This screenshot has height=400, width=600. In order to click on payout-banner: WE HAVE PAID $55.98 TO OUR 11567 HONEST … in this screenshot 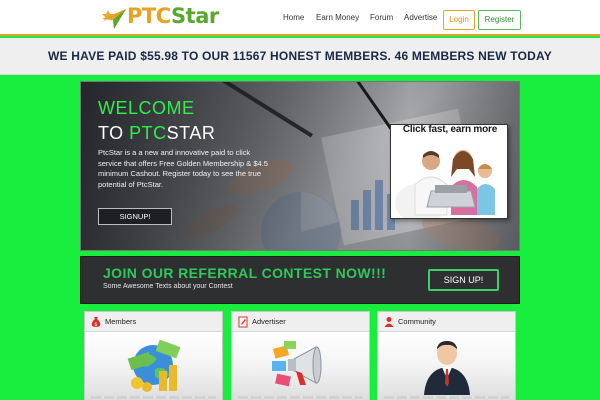, I will do `click(300, 56)`.